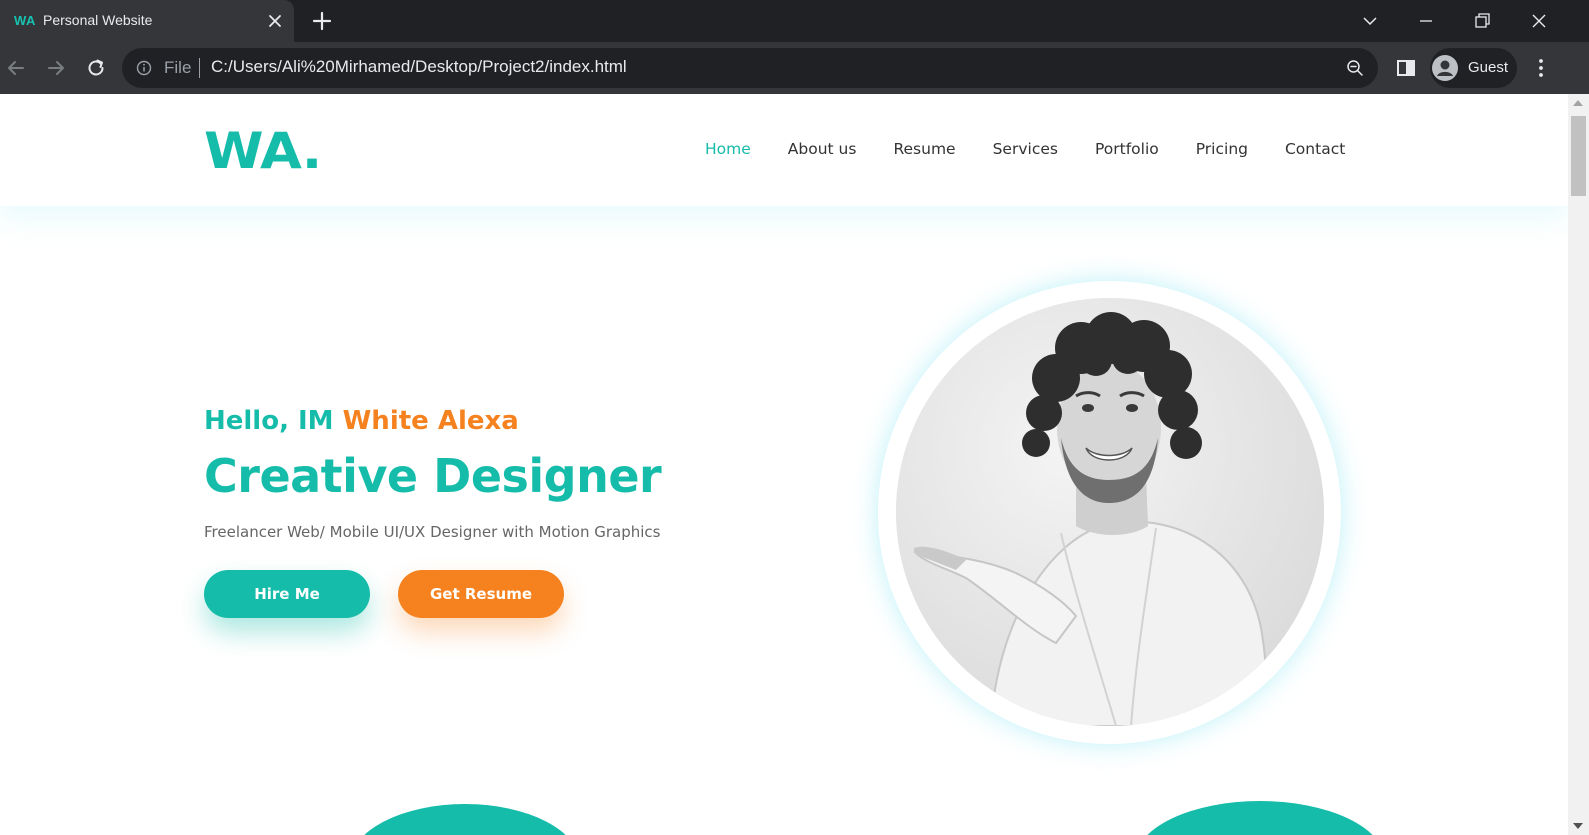 This screenshot has width=1589, height=835. I want to click on guest-avatar-icon, so click(1445, 68).